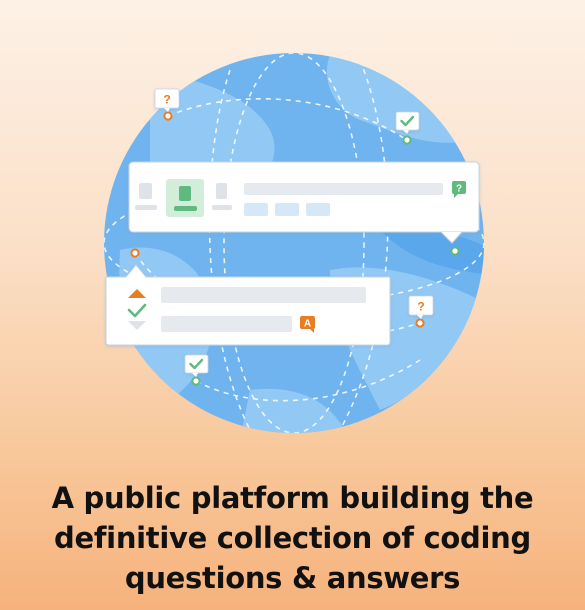 Image resolution: width=585 pixels, height=610 pixels. What do you see at coordinates (145, 191) in the screenshot?
I see `vote-count-placeholder` at bounding box center [145, 191].